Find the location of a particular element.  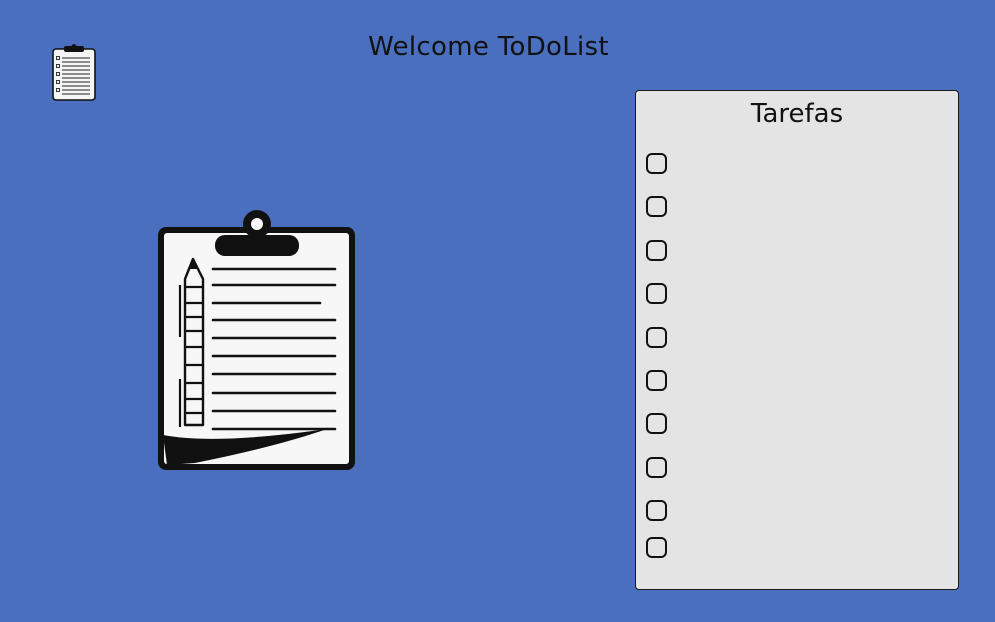

clipboard-with-pencil-icon is located at coordinates (256, 340).